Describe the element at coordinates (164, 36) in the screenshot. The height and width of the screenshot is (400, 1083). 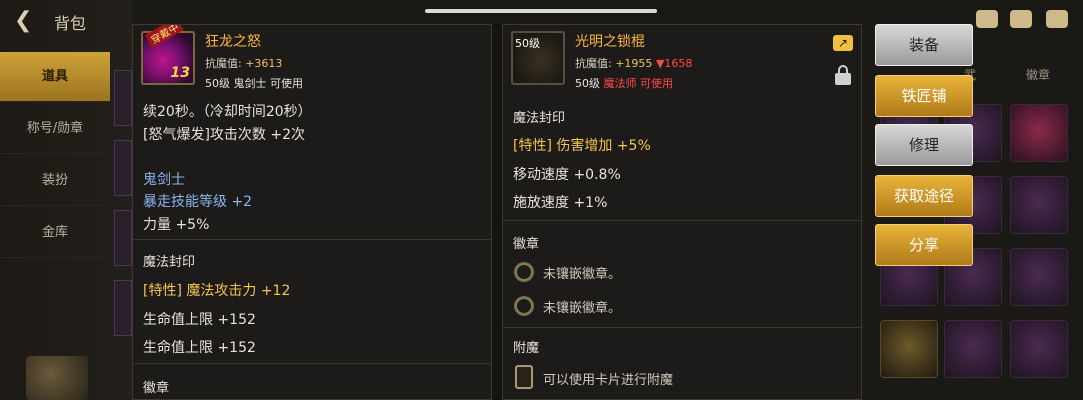
I see `equipped-stamp: 穿戴中` at that location.